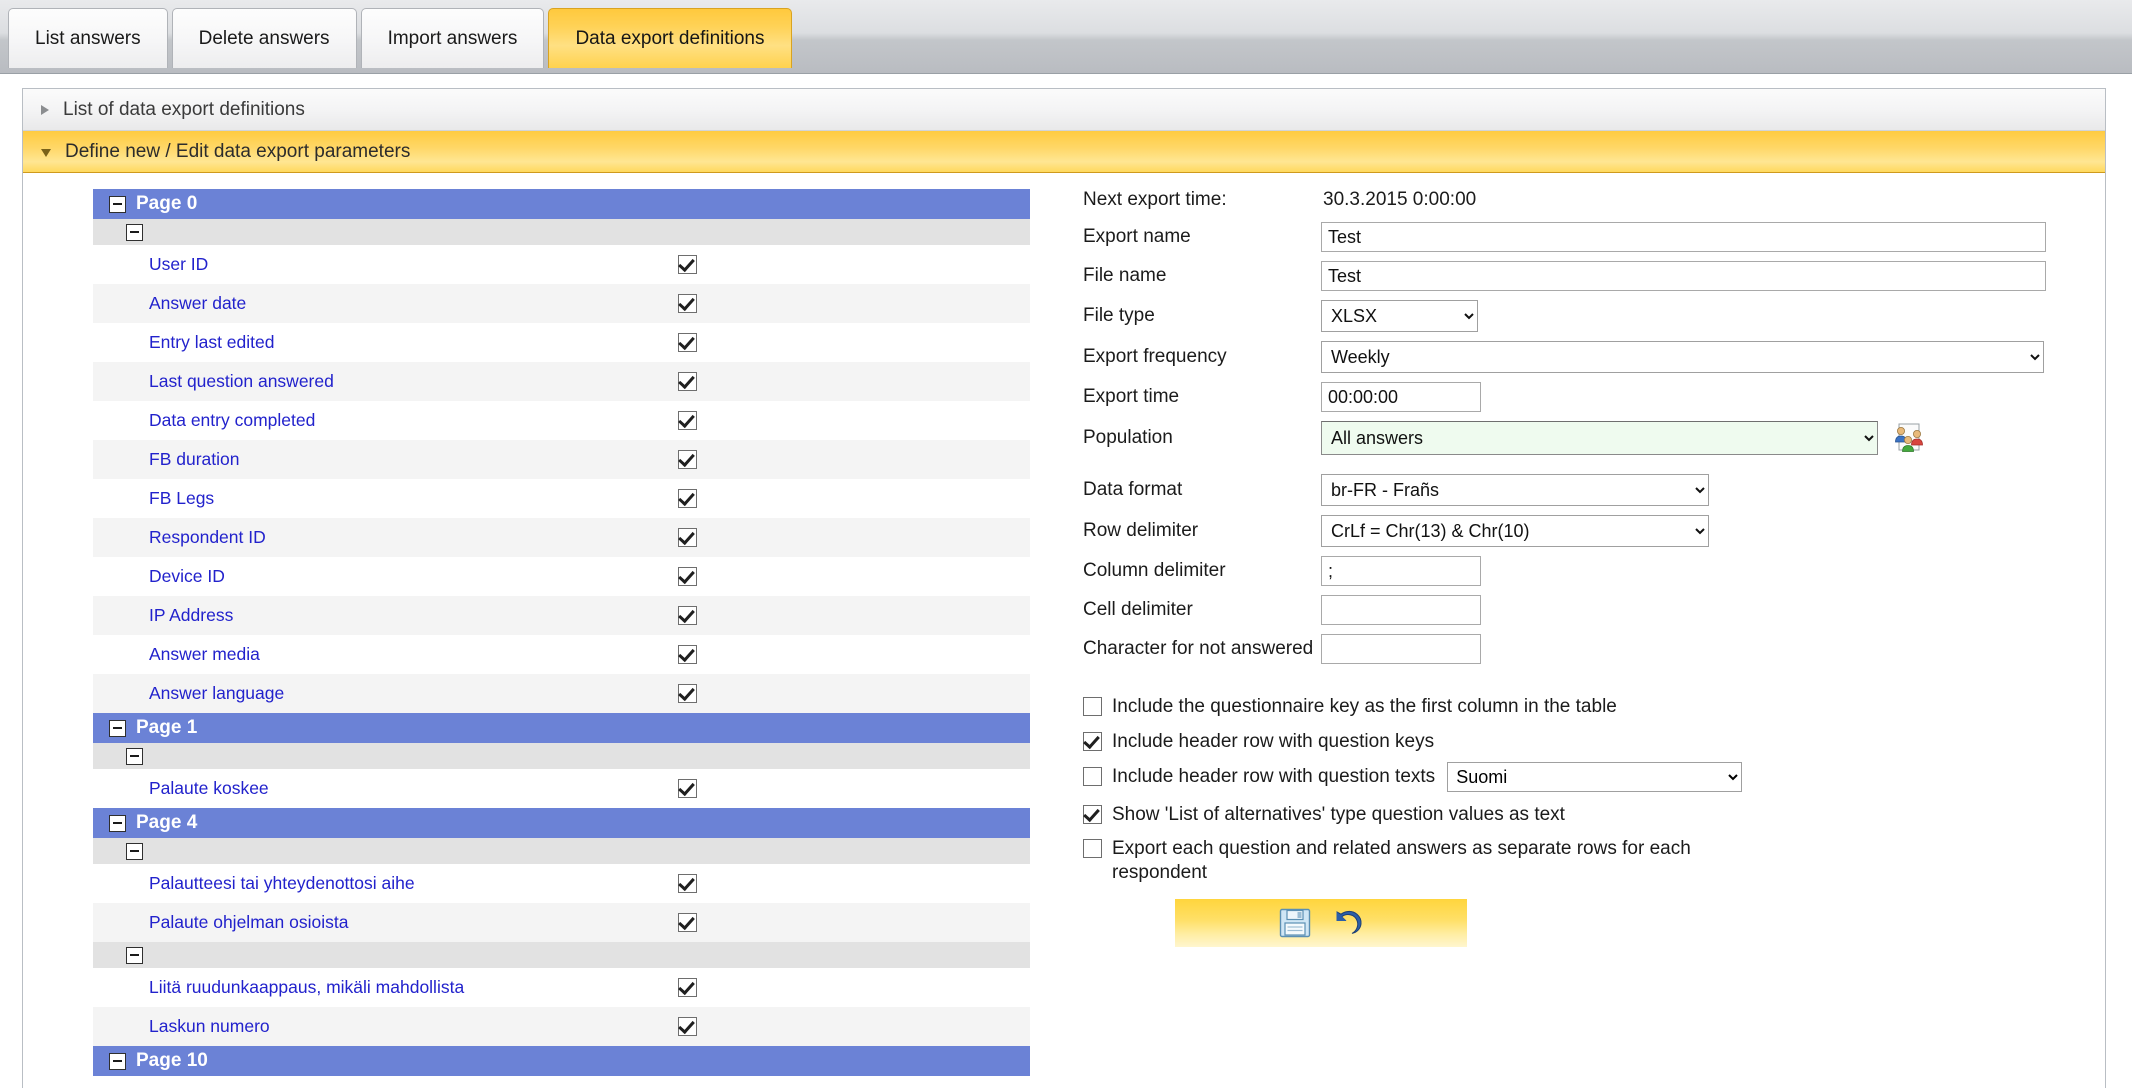  What do you see at coordinates (452, 38) in the screenshot?
I see `tab-import-answers: Import answers` at bounding box center [452, 38].